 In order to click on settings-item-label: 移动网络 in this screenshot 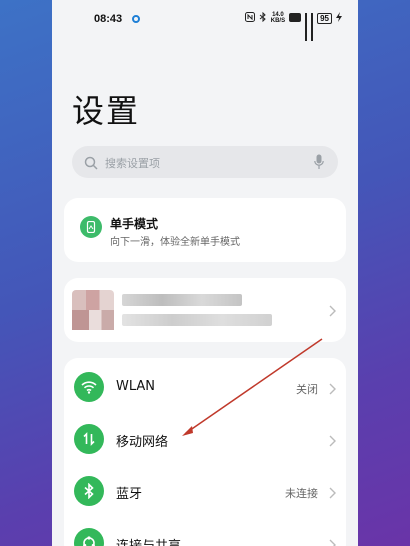, I will do `click(142, 442)`.